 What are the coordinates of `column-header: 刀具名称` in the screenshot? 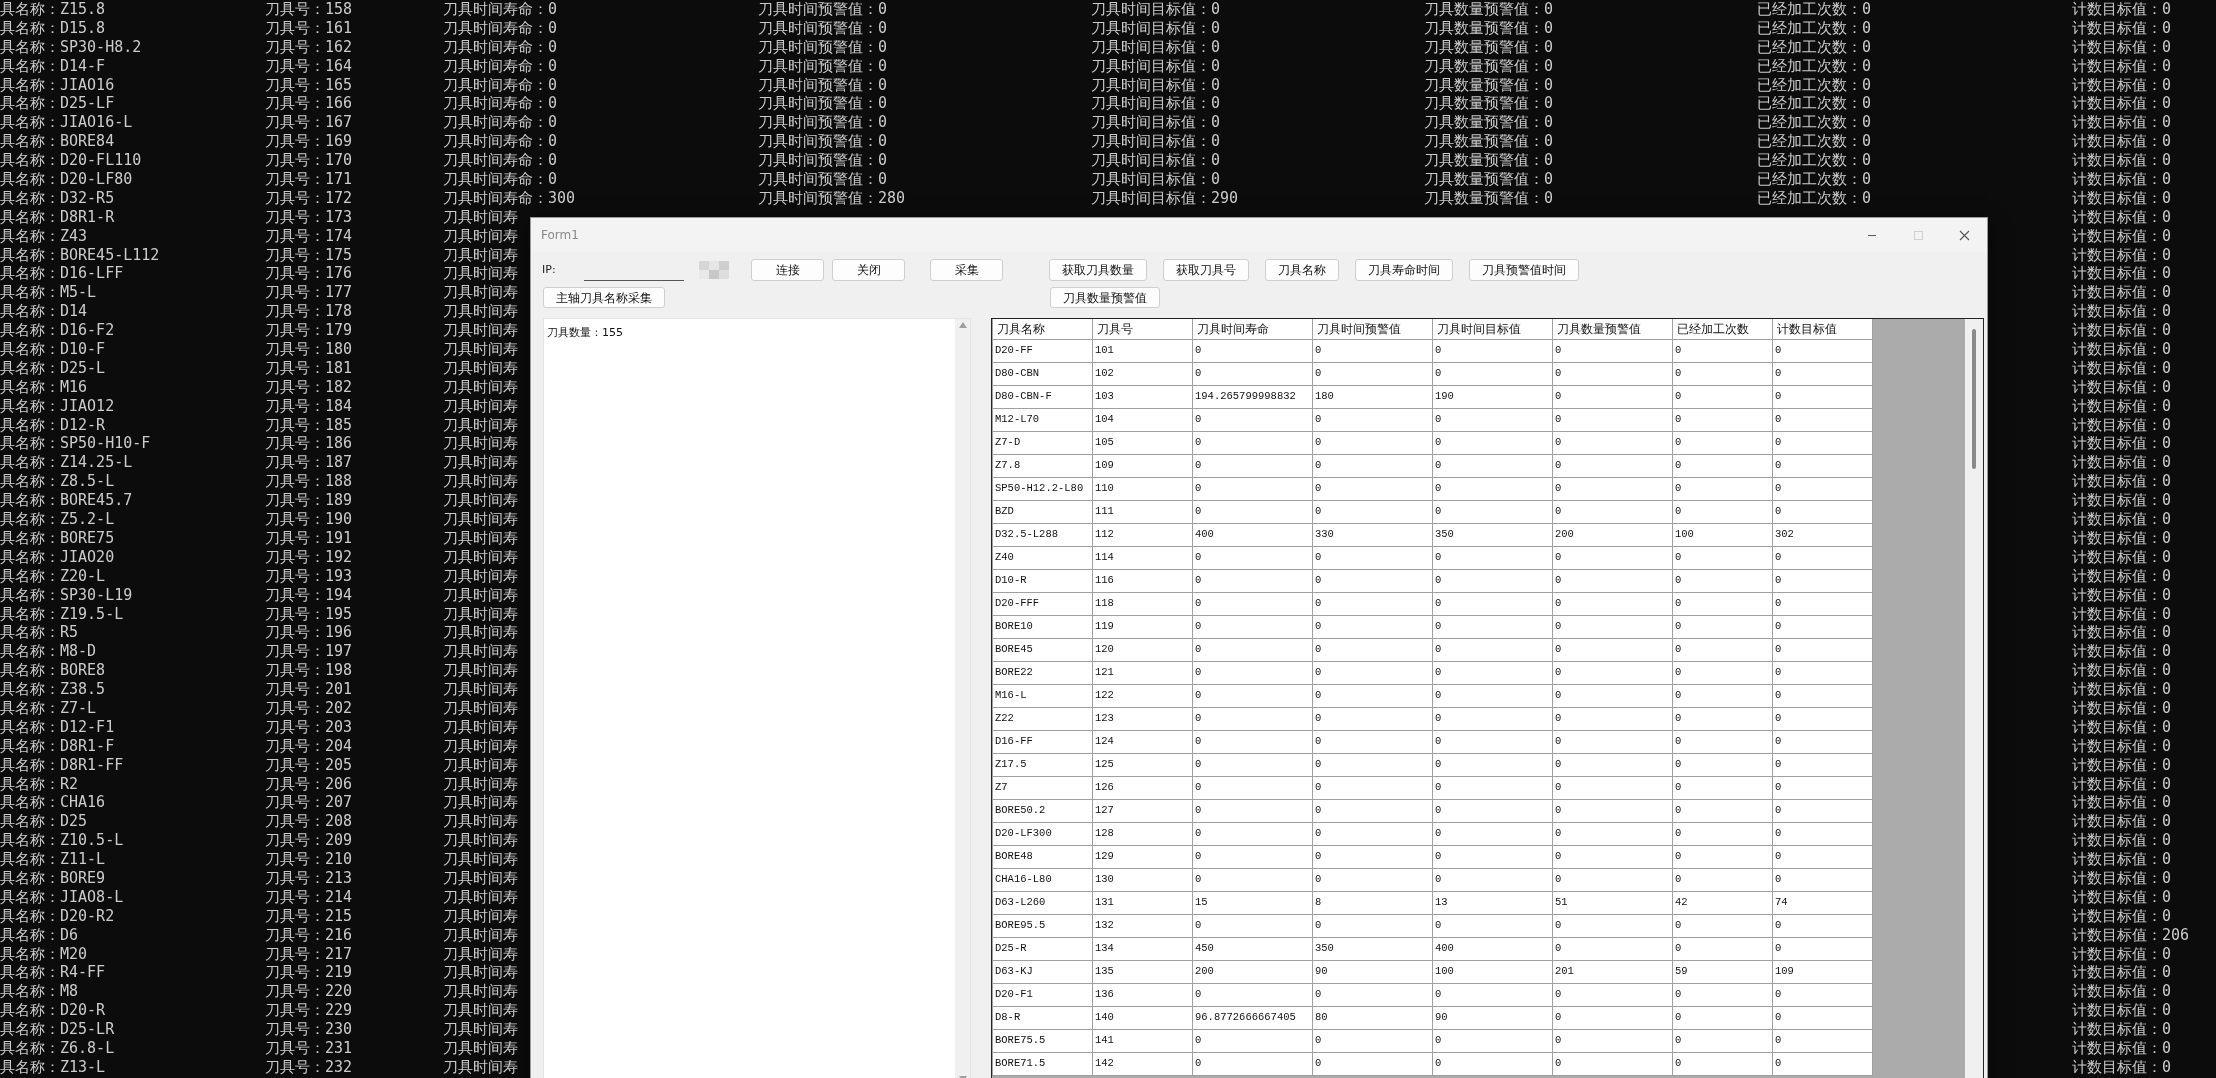 It's located at (1042, 329).